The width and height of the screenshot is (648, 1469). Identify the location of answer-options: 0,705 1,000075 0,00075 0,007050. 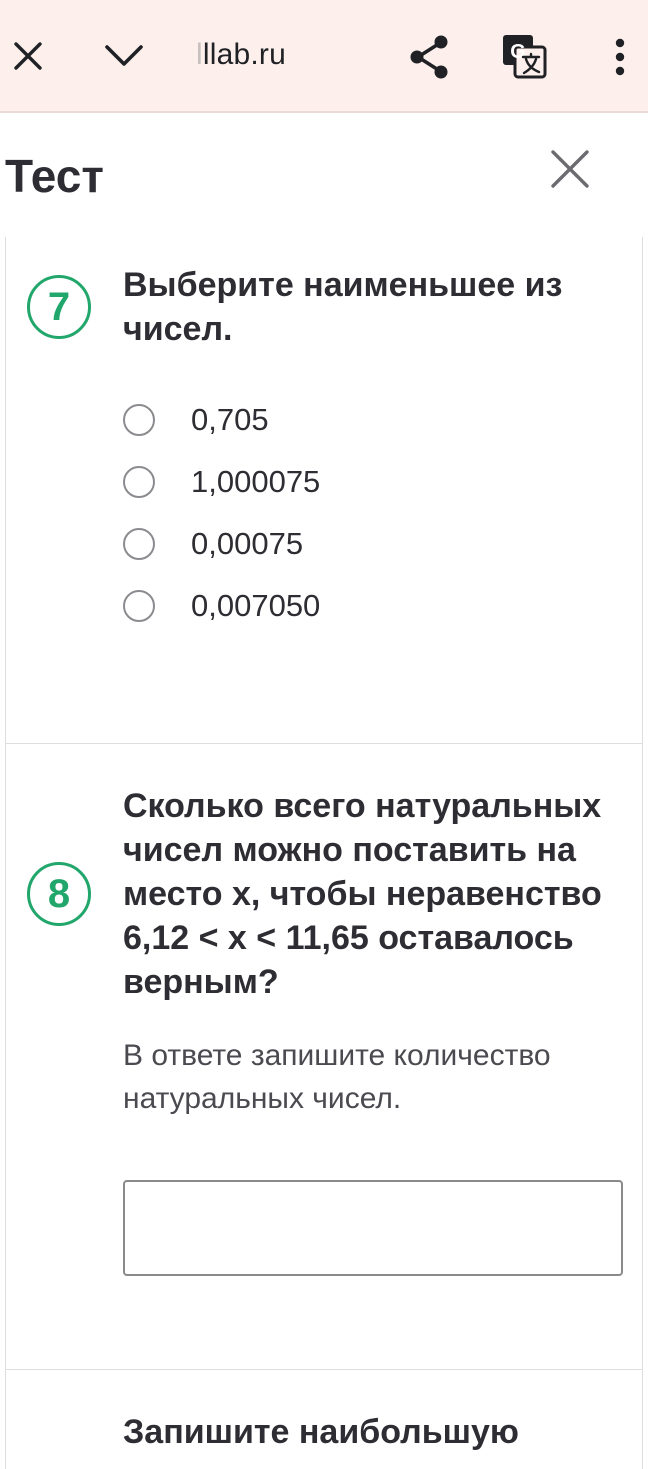
(373, 513).